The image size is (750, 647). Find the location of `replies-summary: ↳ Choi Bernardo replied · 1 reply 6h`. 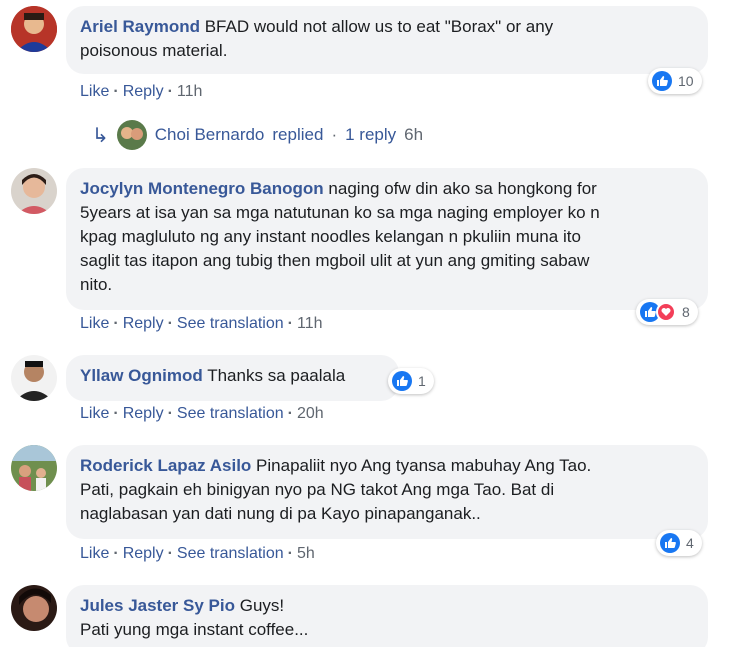

replies-summary: ↳ Choi Bernardo replied · 1 reply 6h is located at coordinates (257, 135).